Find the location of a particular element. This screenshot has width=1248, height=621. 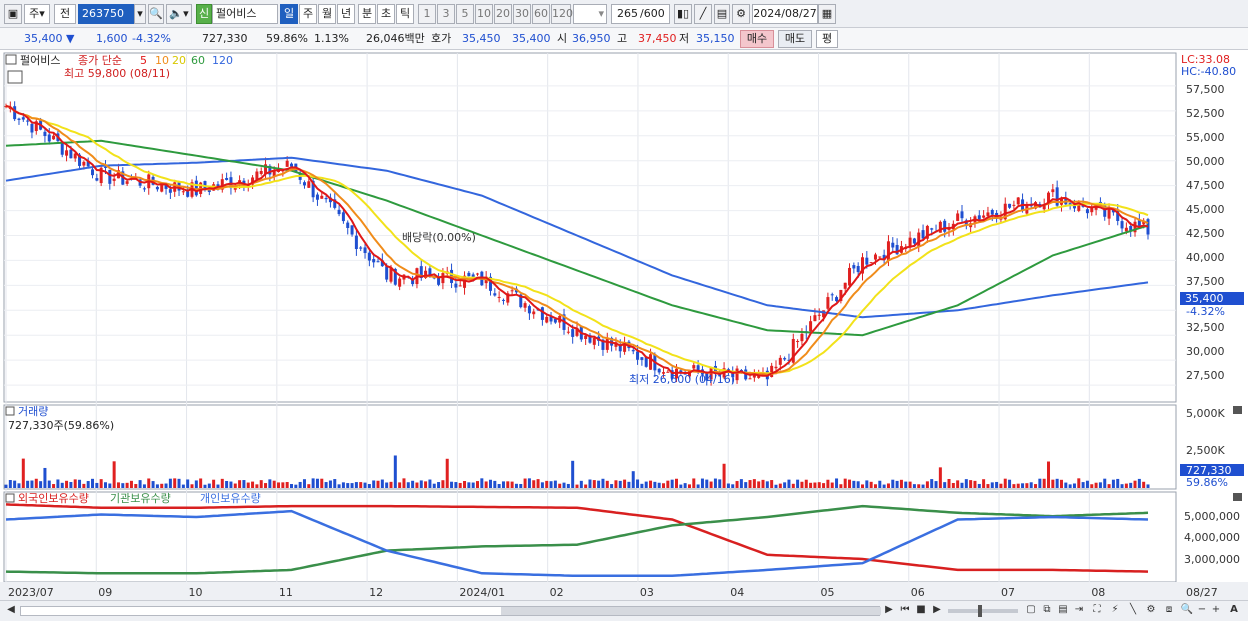

print-icon: ▤ is located at coordinates (1063, 611).